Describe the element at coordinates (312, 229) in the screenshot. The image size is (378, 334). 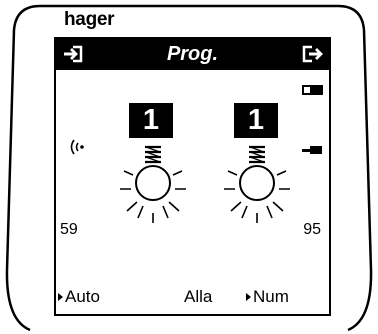
I see `right-value: 95` at that location.